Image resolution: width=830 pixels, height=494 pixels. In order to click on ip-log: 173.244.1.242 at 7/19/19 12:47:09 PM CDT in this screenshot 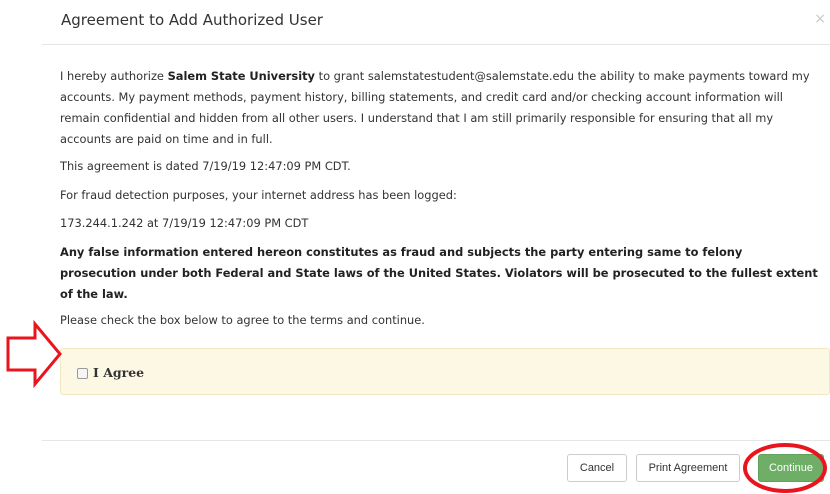, I will do `click(184, 223)`.